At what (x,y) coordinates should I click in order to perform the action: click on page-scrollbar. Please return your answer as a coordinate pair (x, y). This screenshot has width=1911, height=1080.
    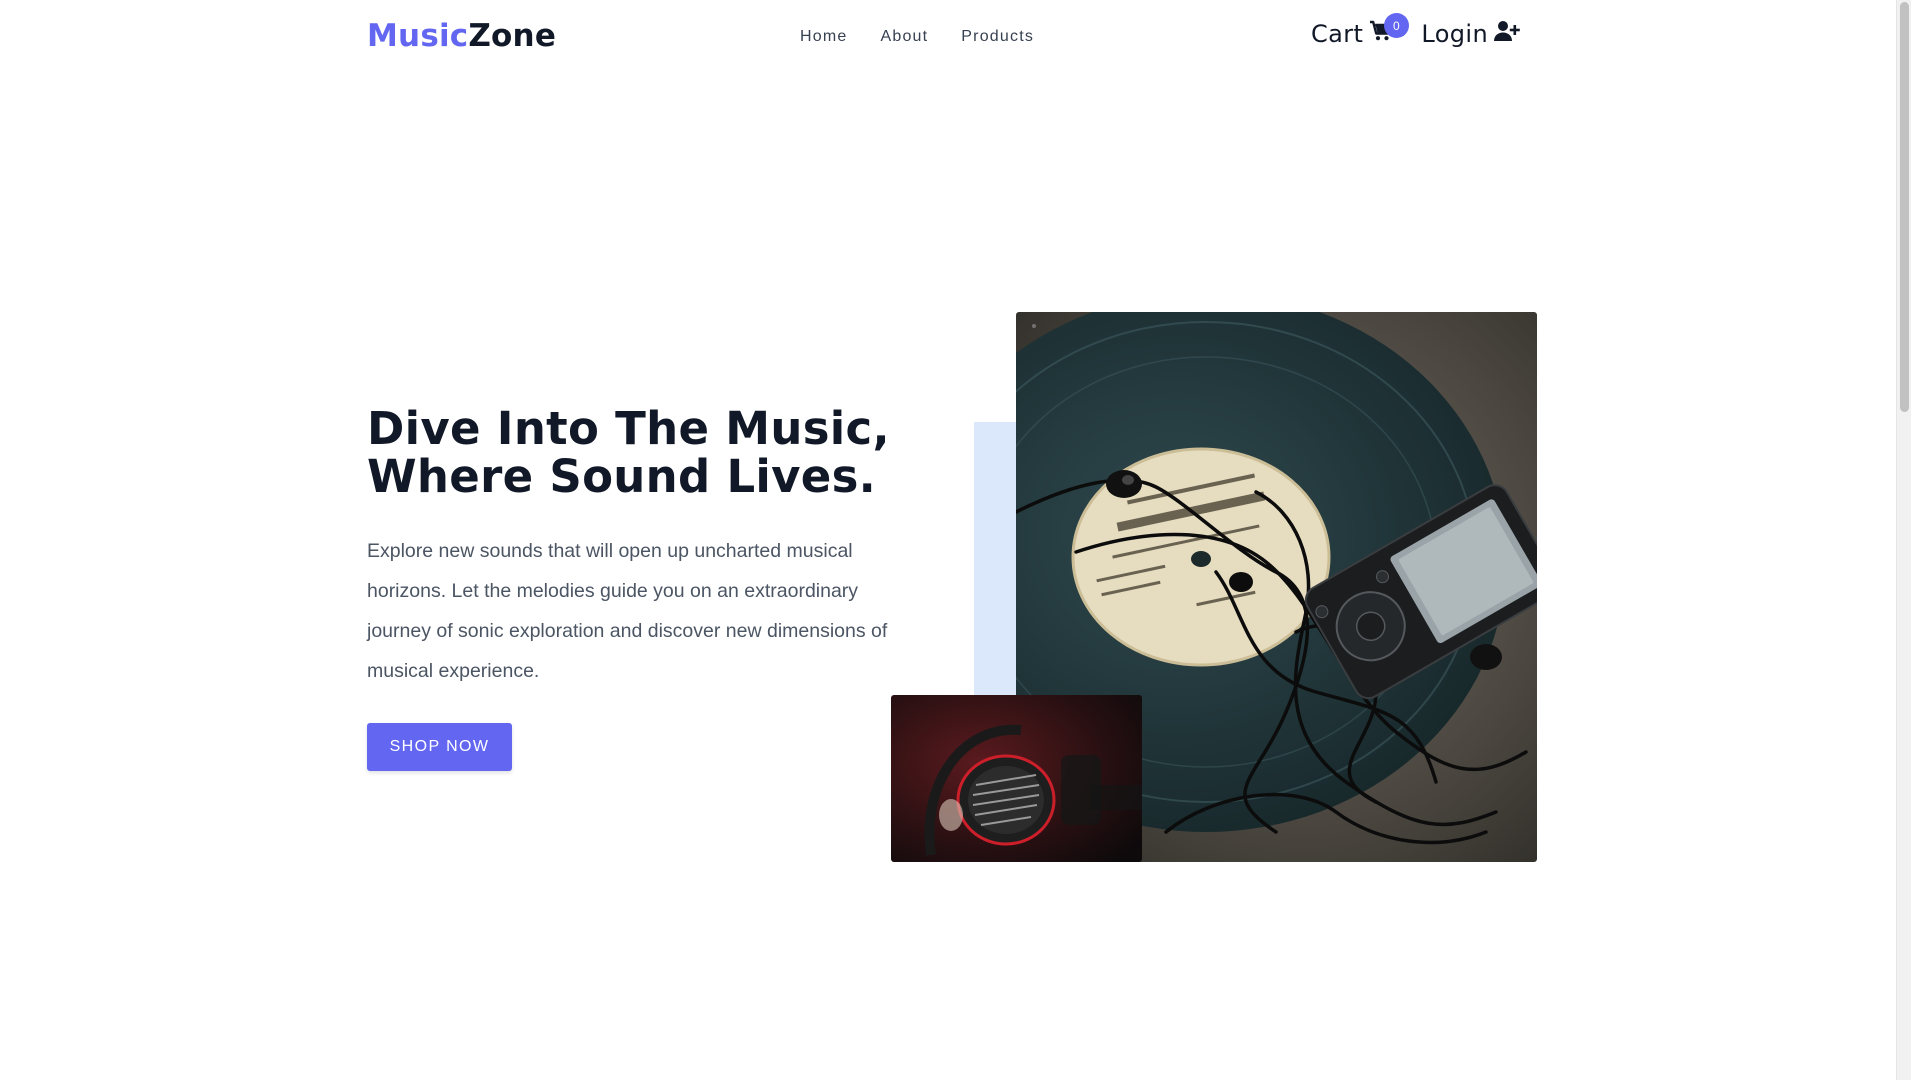
    Looking at the image, I should click on (1903, 540).